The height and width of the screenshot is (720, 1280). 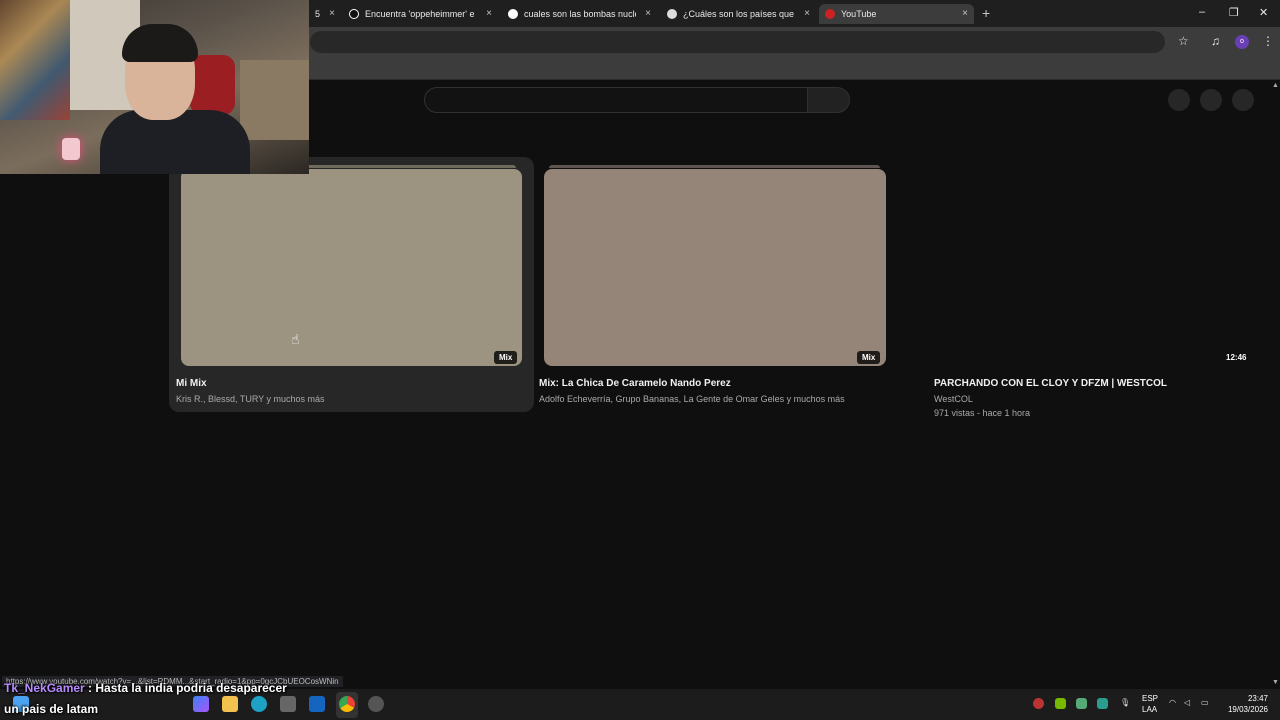 I want to click on battery-icon: ▭, so click(x=1205, y=702).